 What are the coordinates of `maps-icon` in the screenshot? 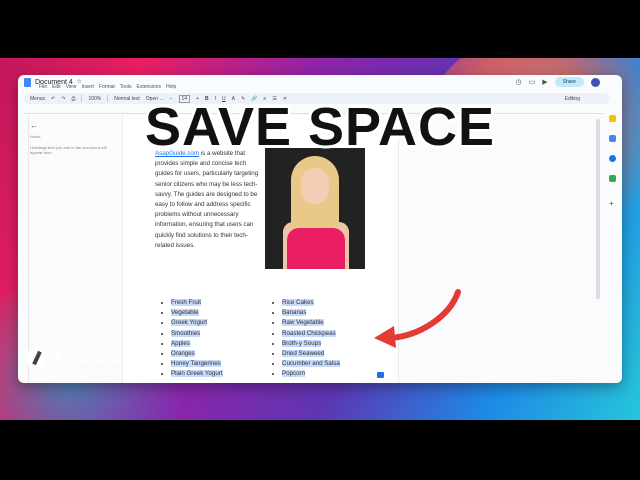 It's located at (612, 178).